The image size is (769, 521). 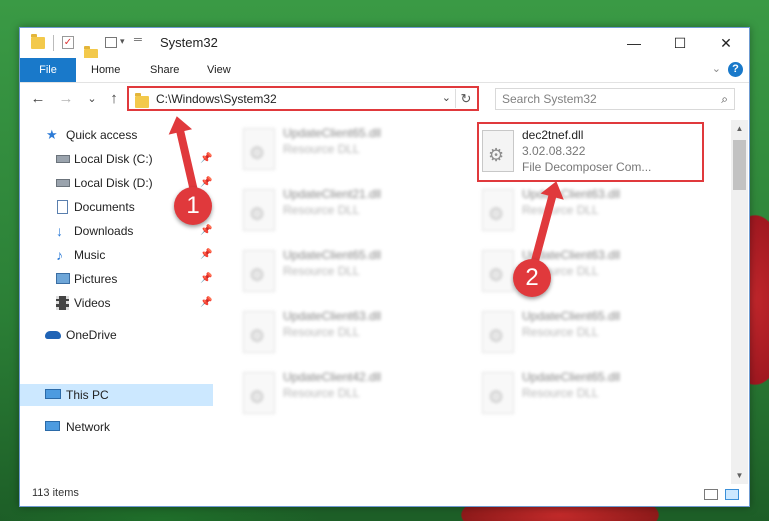 What do you see at coordinates (724, 99) in the screenshot?
I see `search-icon: ⌕` at bounding box center [724, 99].